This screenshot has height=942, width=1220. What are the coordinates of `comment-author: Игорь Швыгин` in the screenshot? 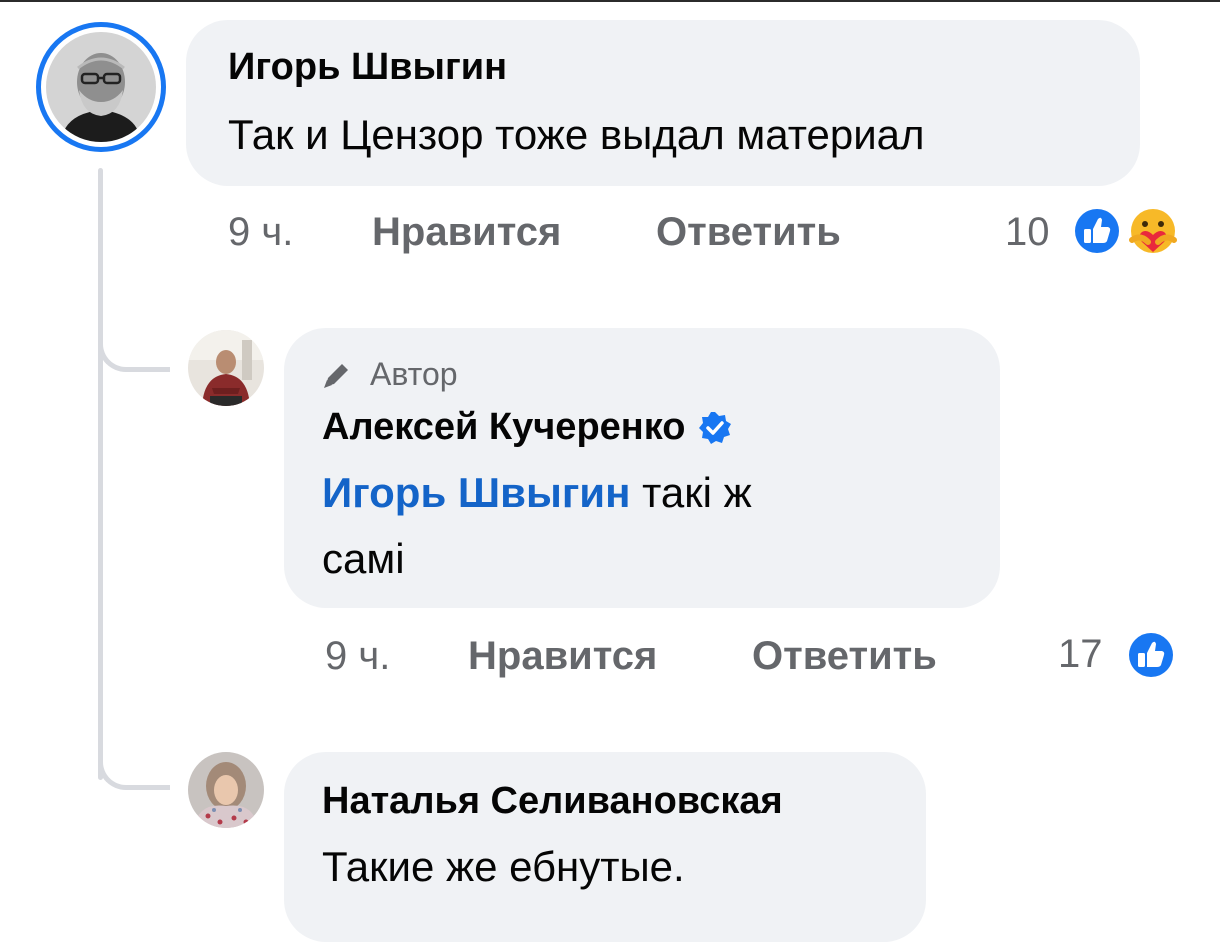 It's located at (367, 67).